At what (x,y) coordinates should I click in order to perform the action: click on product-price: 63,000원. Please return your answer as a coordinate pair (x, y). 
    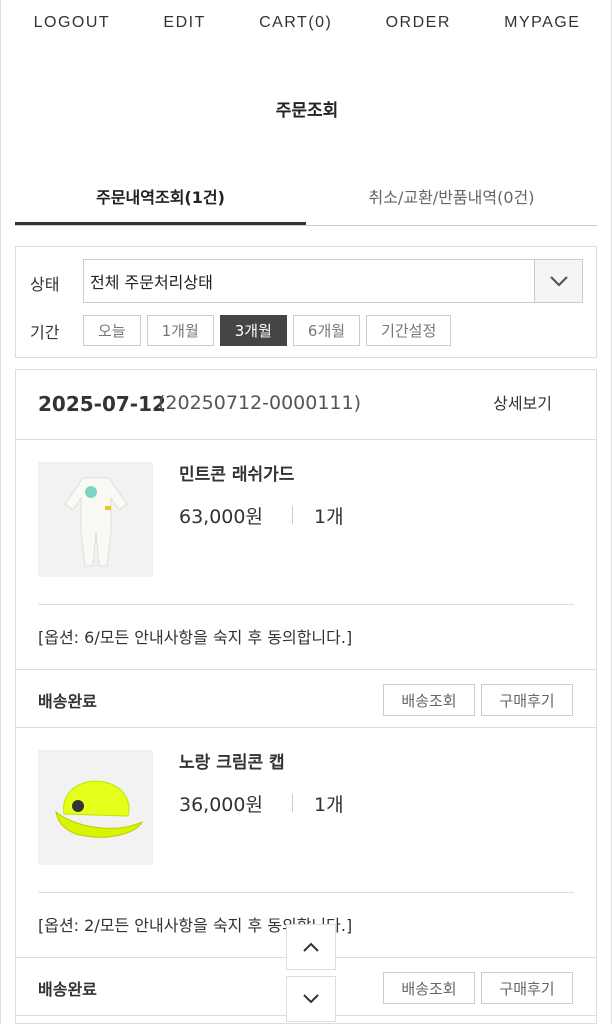
    Looking at the image, I should click on (221, 517).